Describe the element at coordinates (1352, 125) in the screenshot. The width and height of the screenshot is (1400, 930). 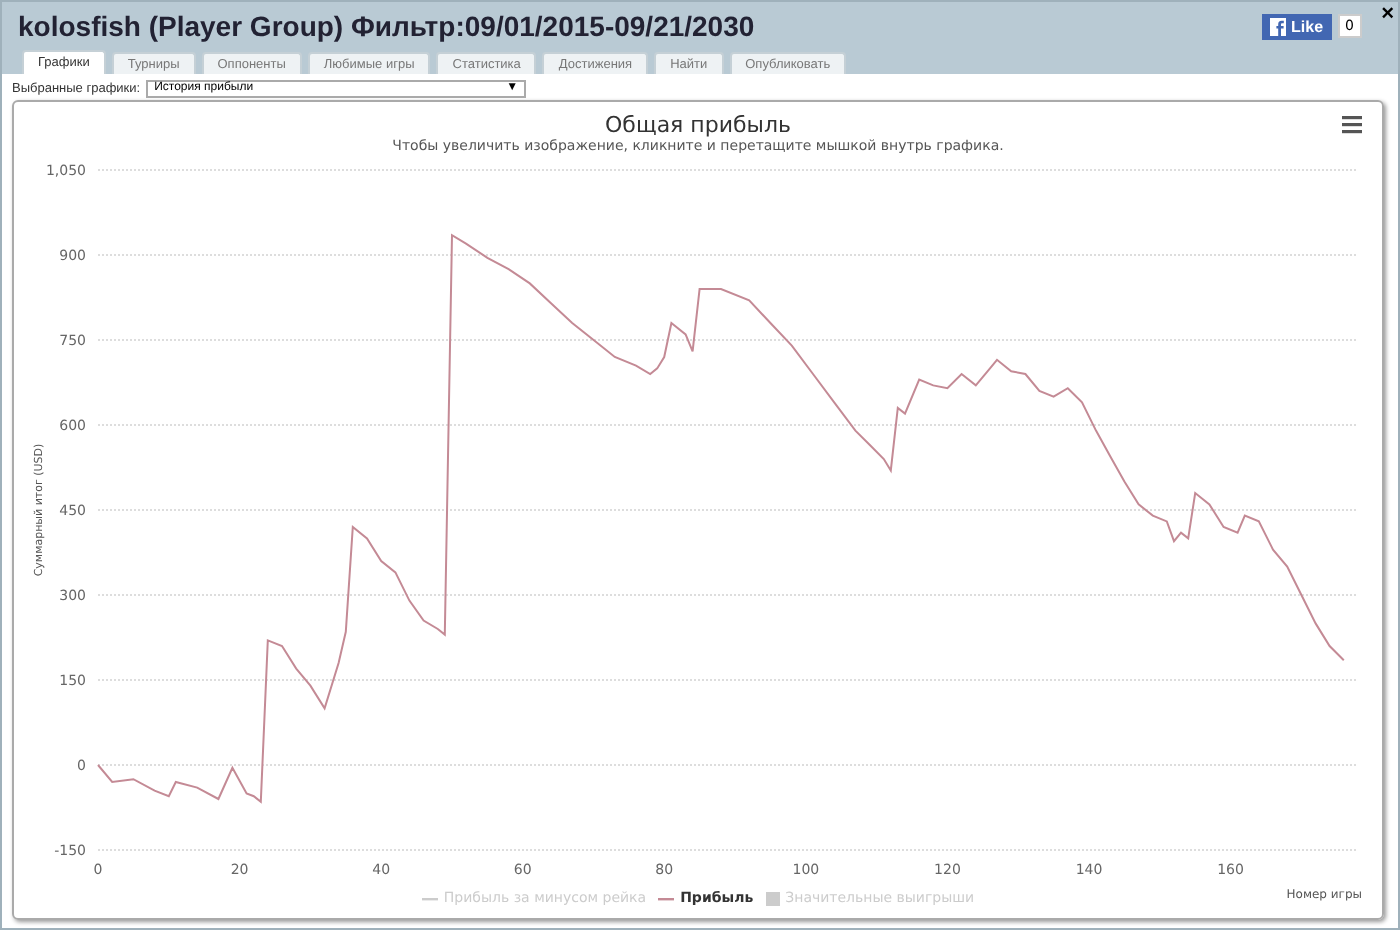
I see `menu-icon` at that location.